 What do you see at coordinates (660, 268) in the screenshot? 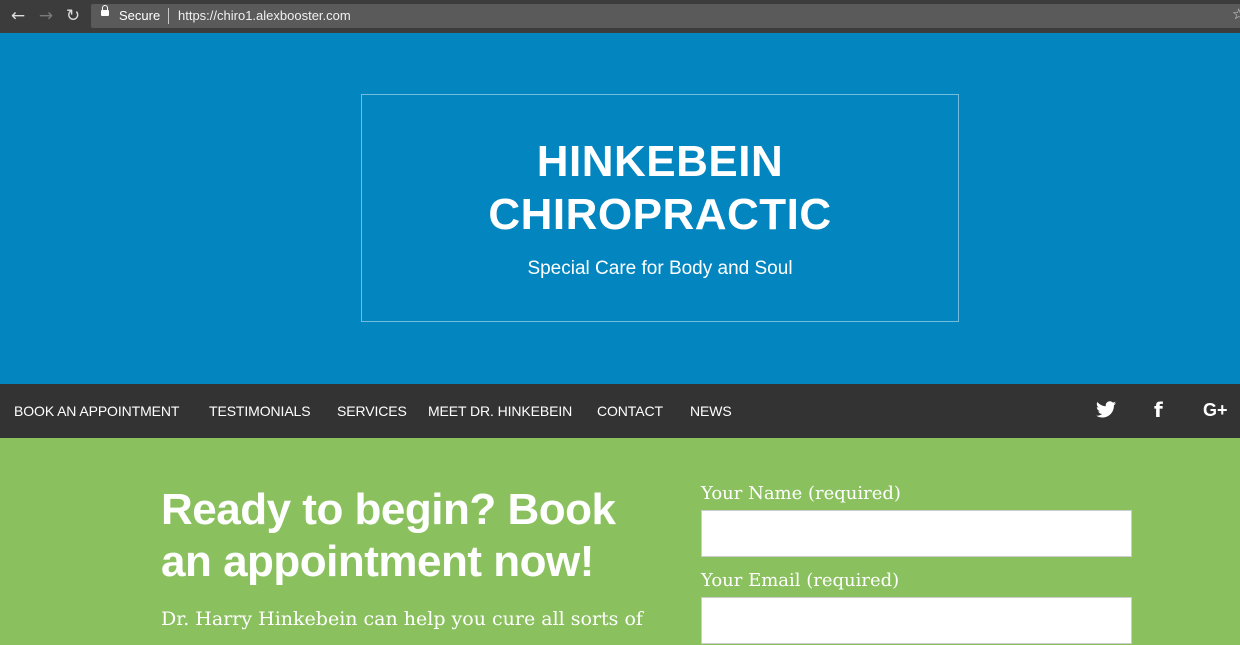
I see `site-tagline: Special Care for Body and Soul` at bounding box center [660, 268].